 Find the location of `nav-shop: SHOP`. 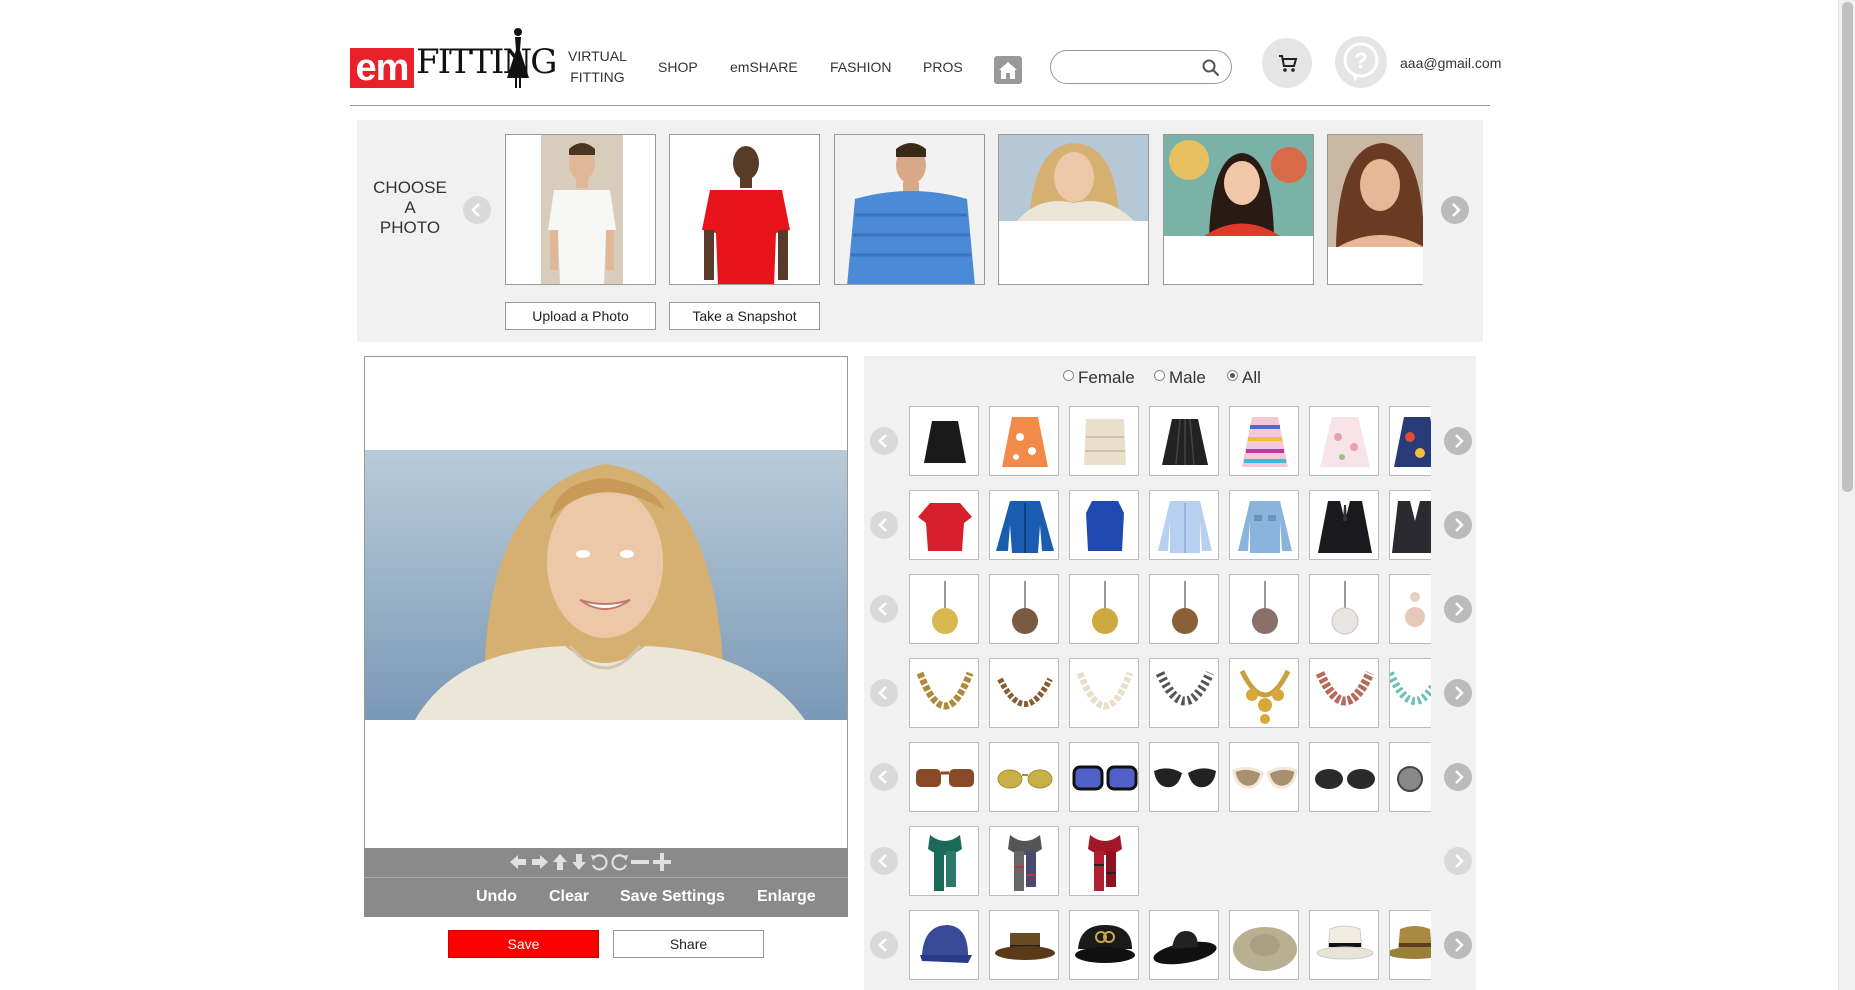

nav-shop: SHOP is located at coordinates (678, 67).